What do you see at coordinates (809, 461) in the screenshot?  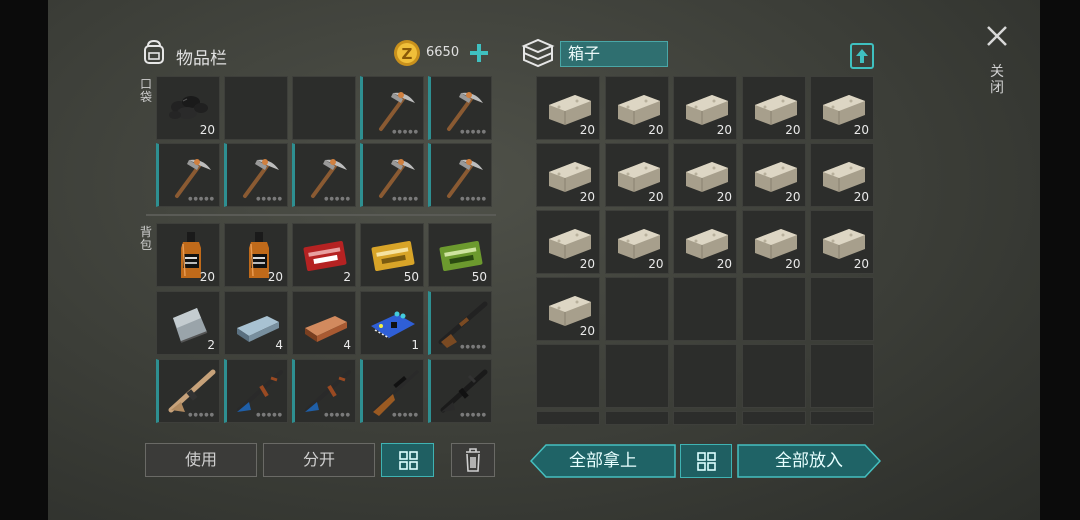 I see `put-all-button: 全部放入` at bounding box center [809, 461].